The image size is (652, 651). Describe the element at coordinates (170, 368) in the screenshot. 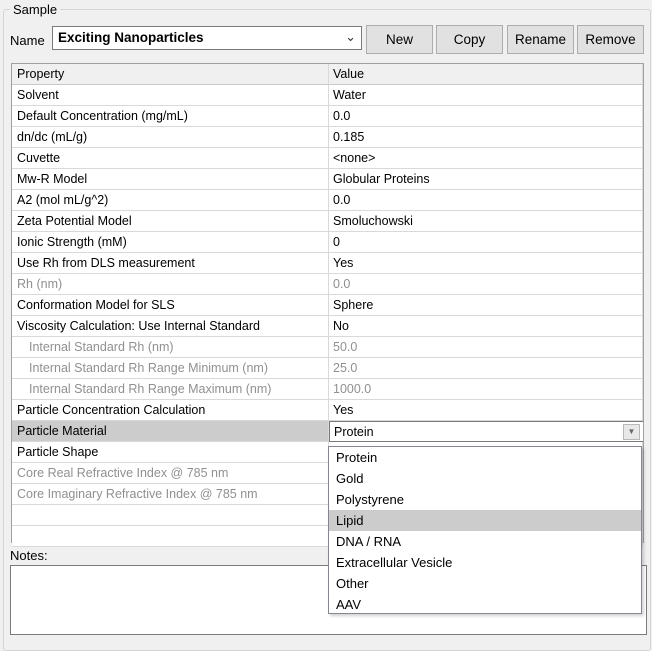

I see `property-name: Internal Standard Rh Range Minimum (nm)` at that location.